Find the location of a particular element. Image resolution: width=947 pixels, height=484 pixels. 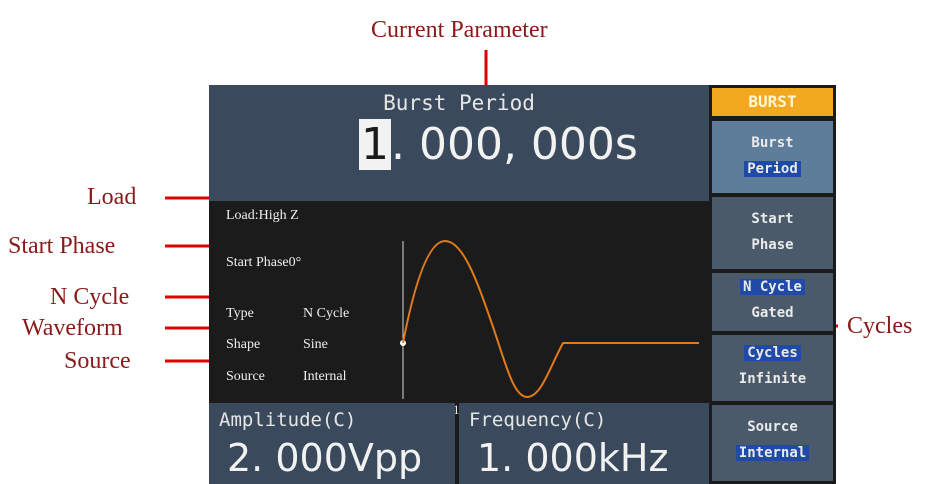

source-callout: Source is located at coordinates (97, 361).